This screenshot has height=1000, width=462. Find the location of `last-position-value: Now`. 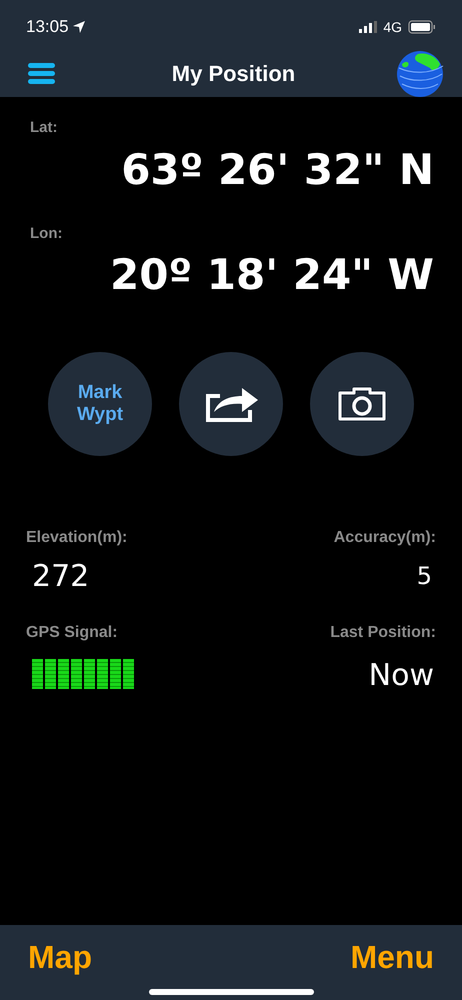

last-position-value: Now is located at coordinates (401, 676).